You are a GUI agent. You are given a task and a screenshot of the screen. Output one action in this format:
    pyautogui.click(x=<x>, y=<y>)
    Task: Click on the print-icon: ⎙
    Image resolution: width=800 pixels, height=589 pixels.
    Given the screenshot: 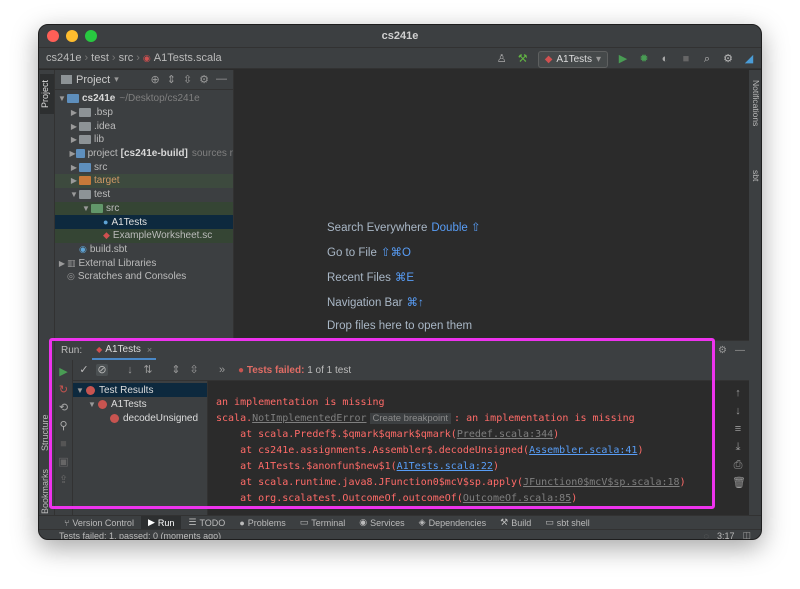 What is the action you would take?
    pyautogui.click(x=738, y=465)
    